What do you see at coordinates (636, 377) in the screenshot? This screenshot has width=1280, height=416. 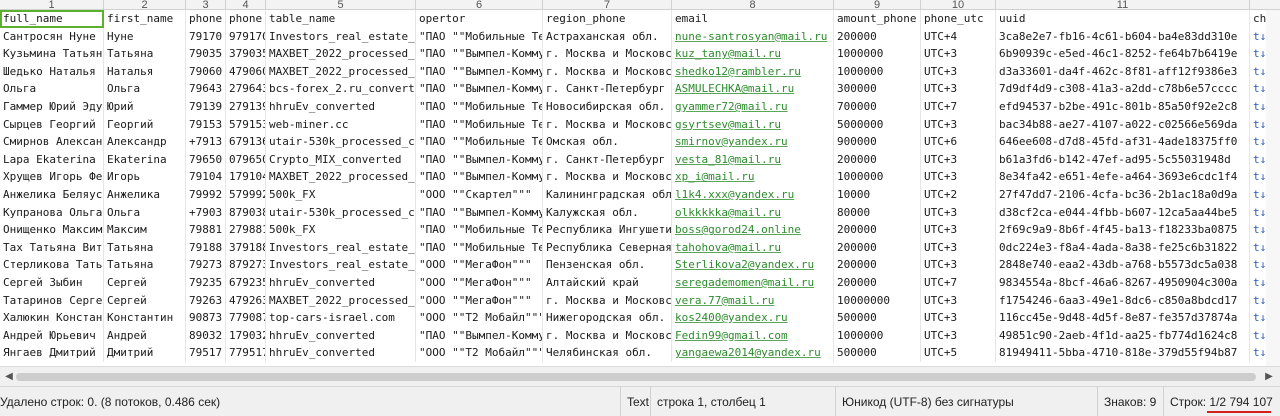 I see `horizontal-scroll-thumb` at bounding box center [636, 377].